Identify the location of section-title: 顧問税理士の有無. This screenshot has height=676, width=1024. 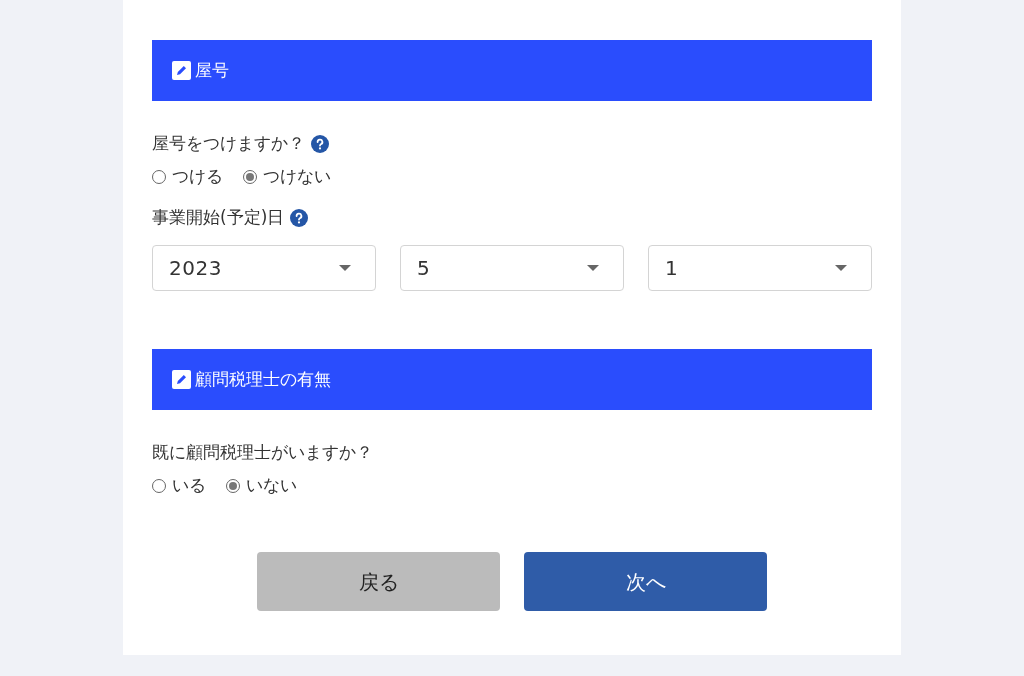
(263, 379).